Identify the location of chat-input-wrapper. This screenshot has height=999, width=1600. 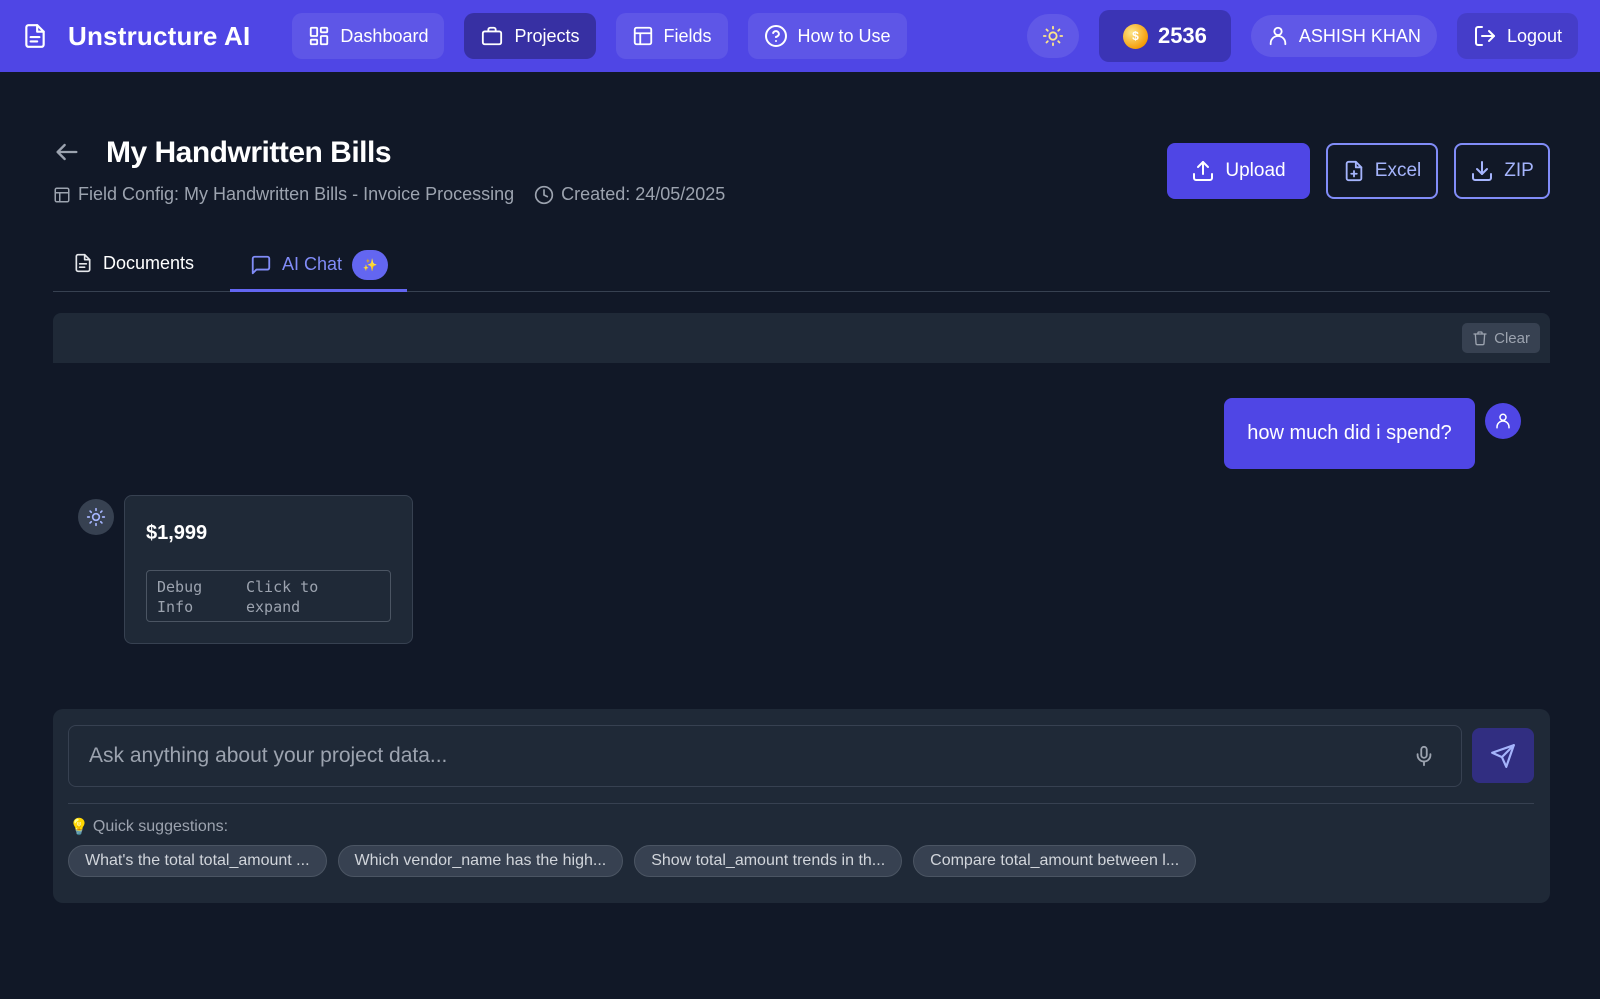
(765, 756).